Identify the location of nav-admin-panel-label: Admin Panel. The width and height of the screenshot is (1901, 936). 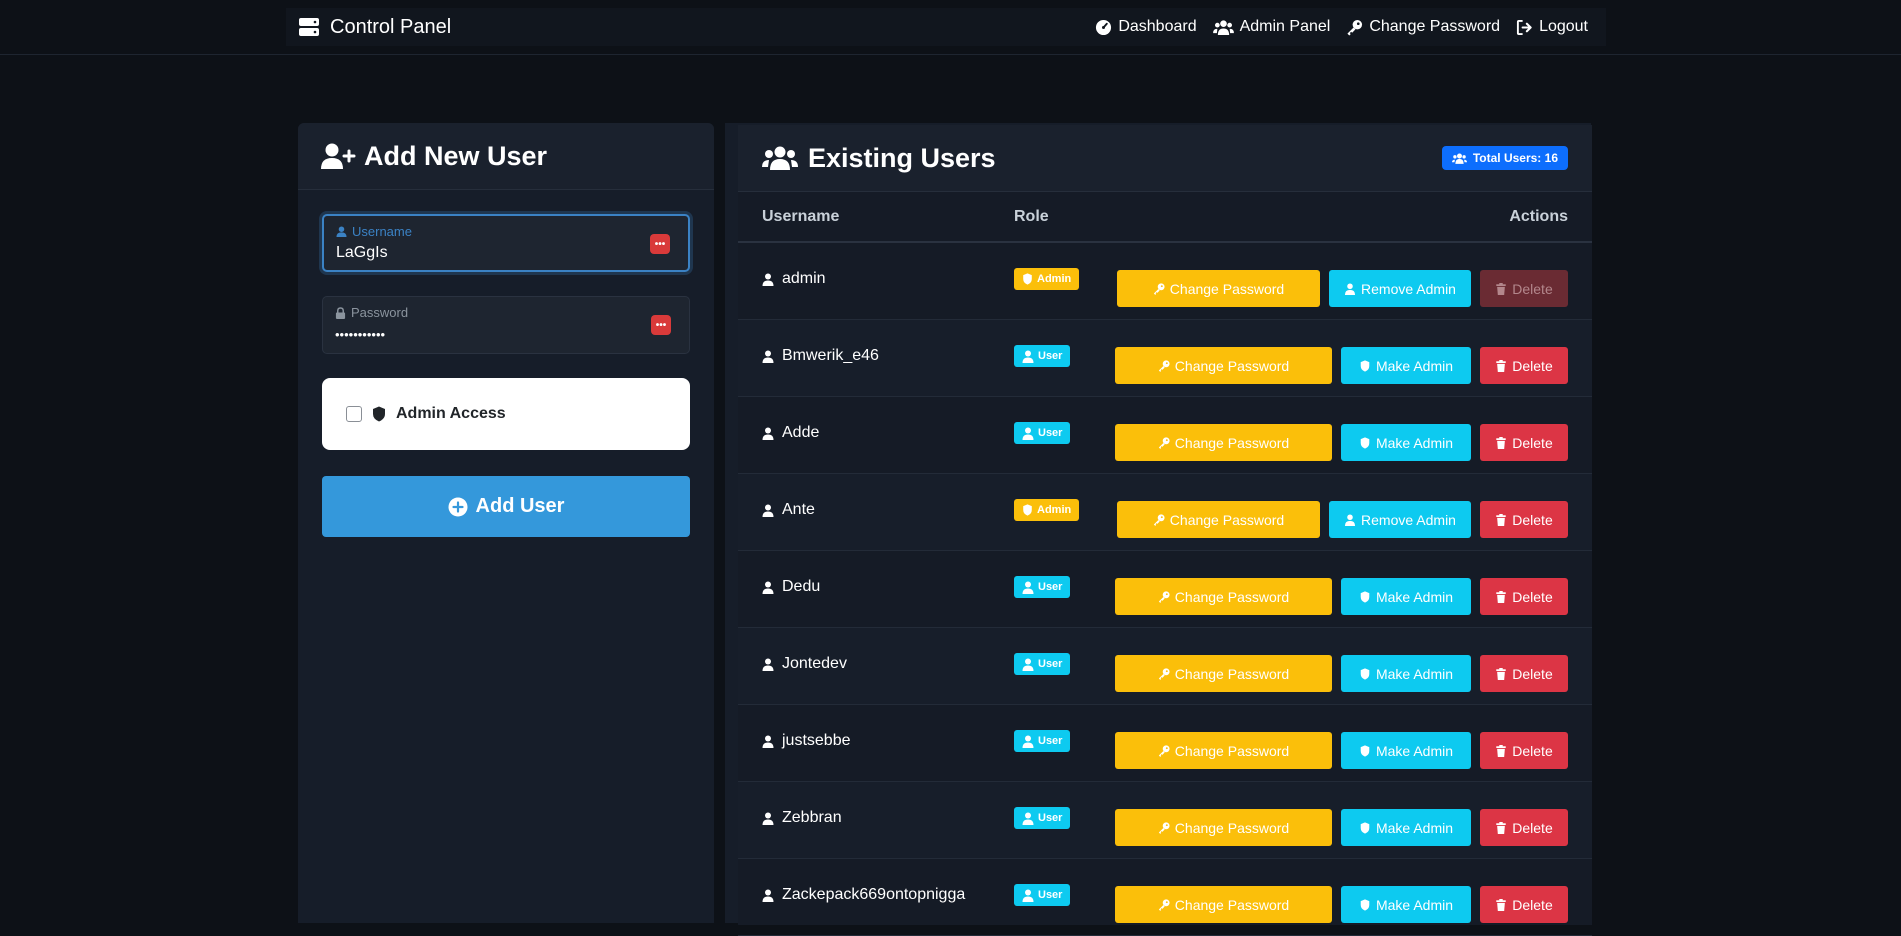
(1285, 26).